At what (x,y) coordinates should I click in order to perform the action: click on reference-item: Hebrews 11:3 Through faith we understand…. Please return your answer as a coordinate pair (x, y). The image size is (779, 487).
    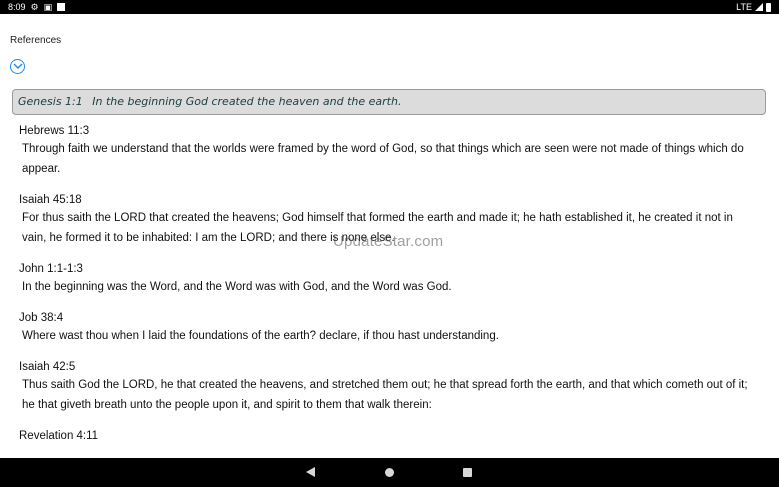
    Looking at the image, I should click on (389, 151).